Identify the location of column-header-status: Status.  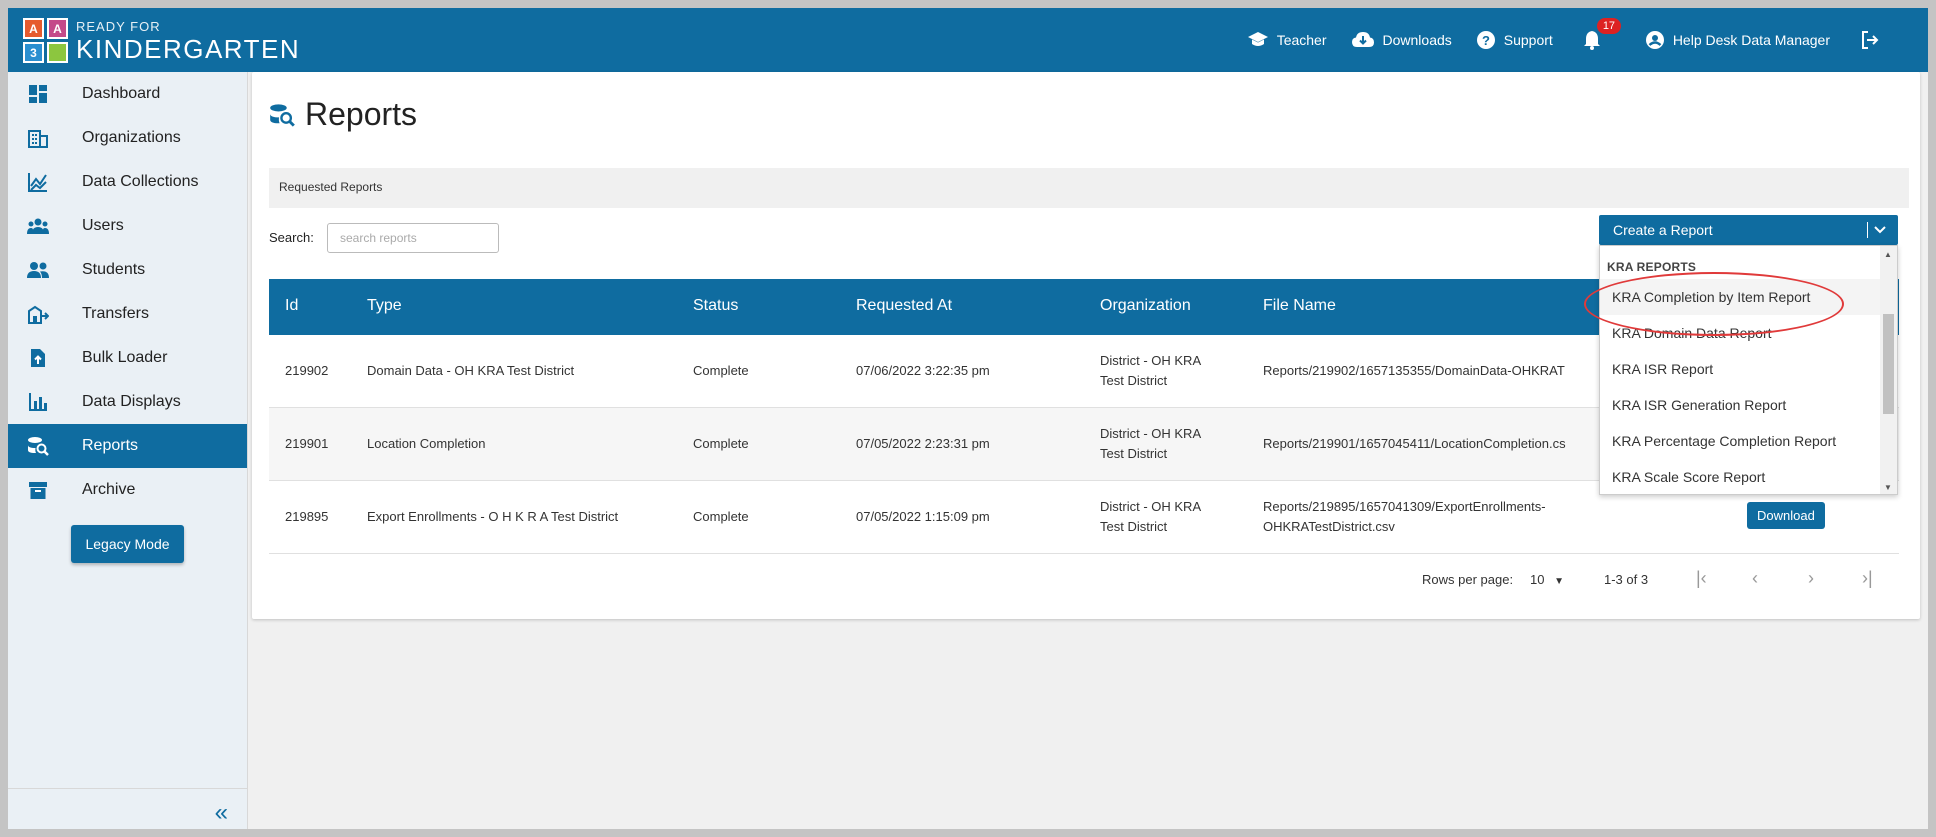
(715, 306).